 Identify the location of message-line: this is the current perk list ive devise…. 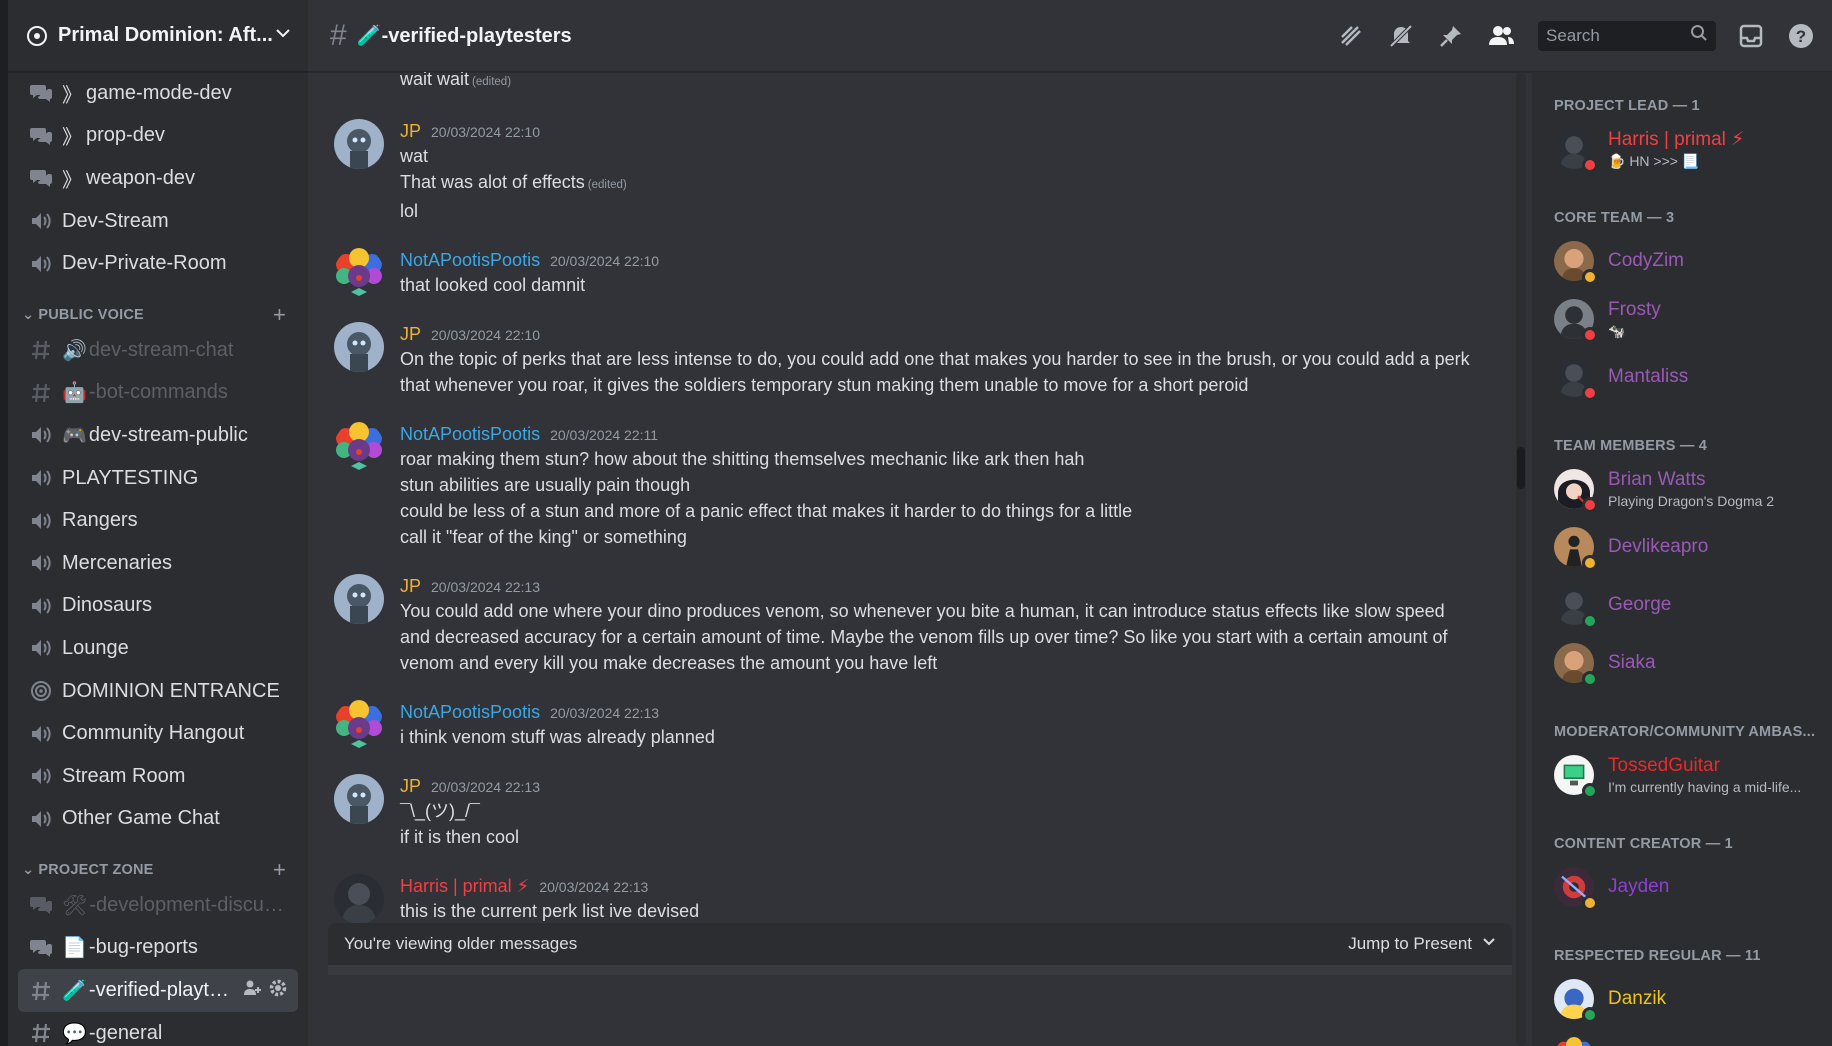
(936, 911).